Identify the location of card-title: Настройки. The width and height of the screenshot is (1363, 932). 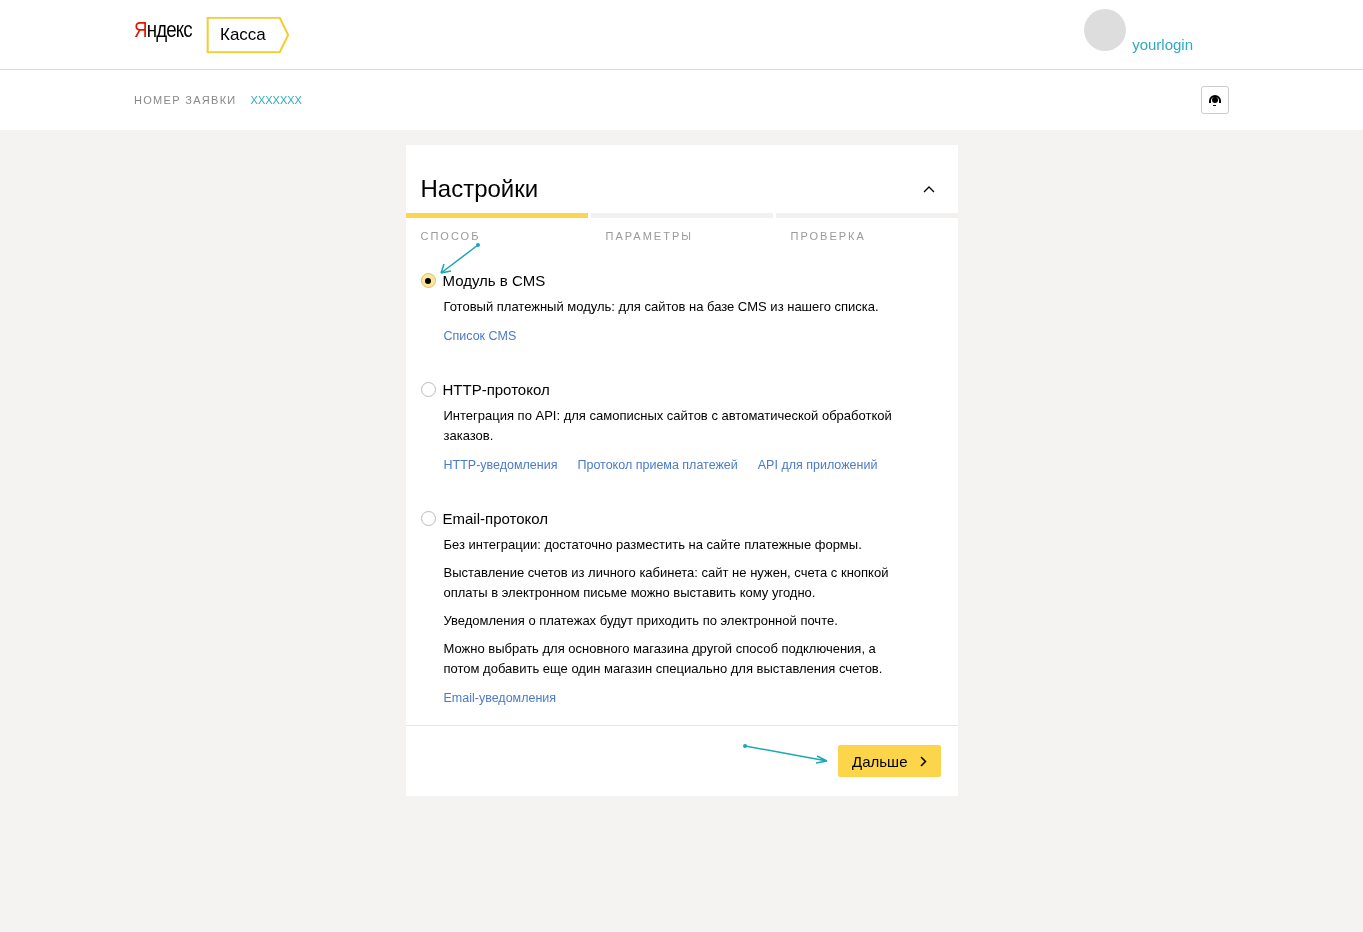
(479, 189).